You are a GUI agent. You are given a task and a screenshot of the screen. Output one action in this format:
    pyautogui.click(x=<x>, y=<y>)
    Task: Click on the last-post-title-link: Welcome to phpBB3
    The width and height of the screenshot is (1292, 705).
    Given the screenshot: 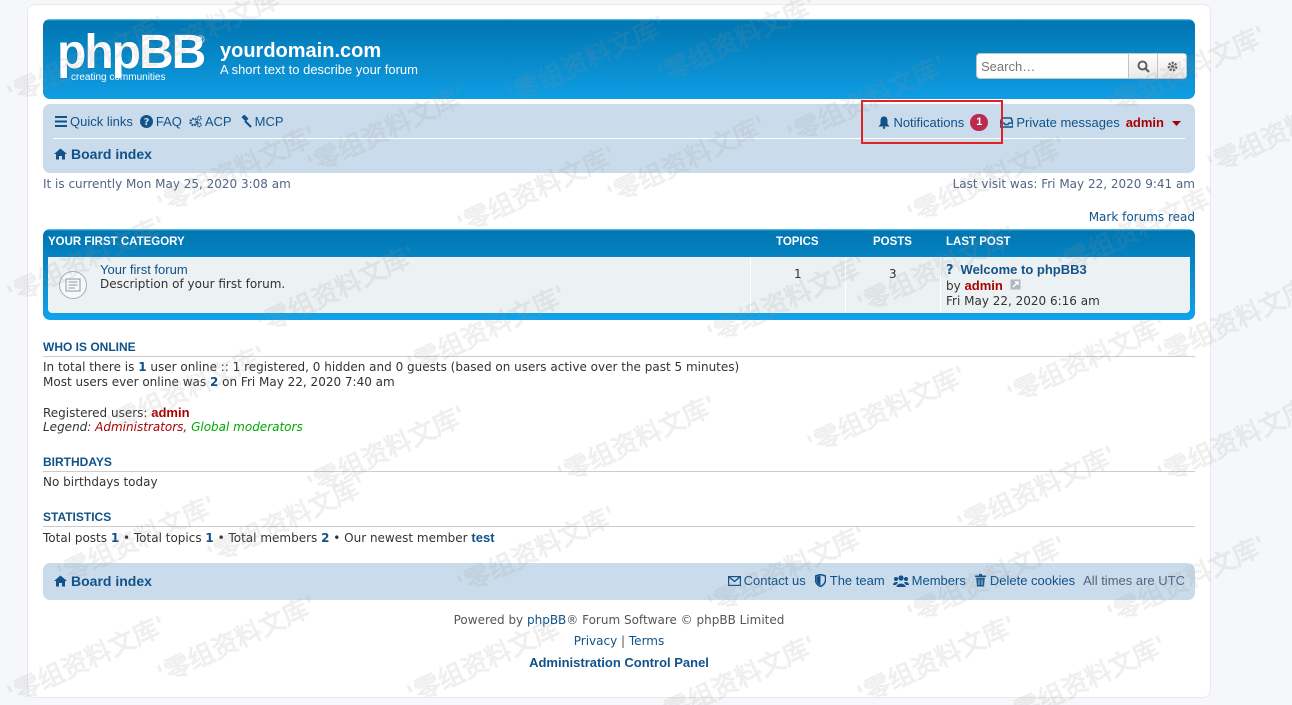 What is the action you would take?
    pyautogui.click(x=1024, y=269)
    